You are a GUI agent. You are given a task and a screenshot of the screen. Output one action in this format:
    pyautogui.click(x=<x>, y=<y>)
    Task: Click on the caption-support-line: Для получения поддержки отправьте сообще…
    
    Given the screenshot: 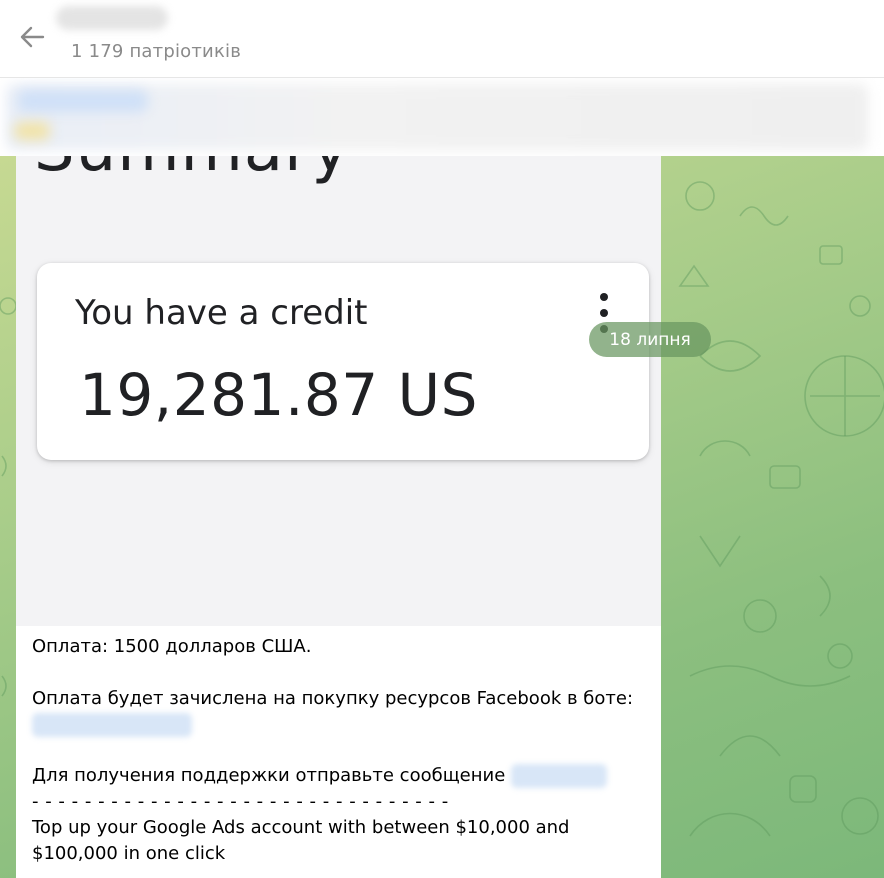 What is the action you would take?
    pyautogui.click(x=342, y=776)
    